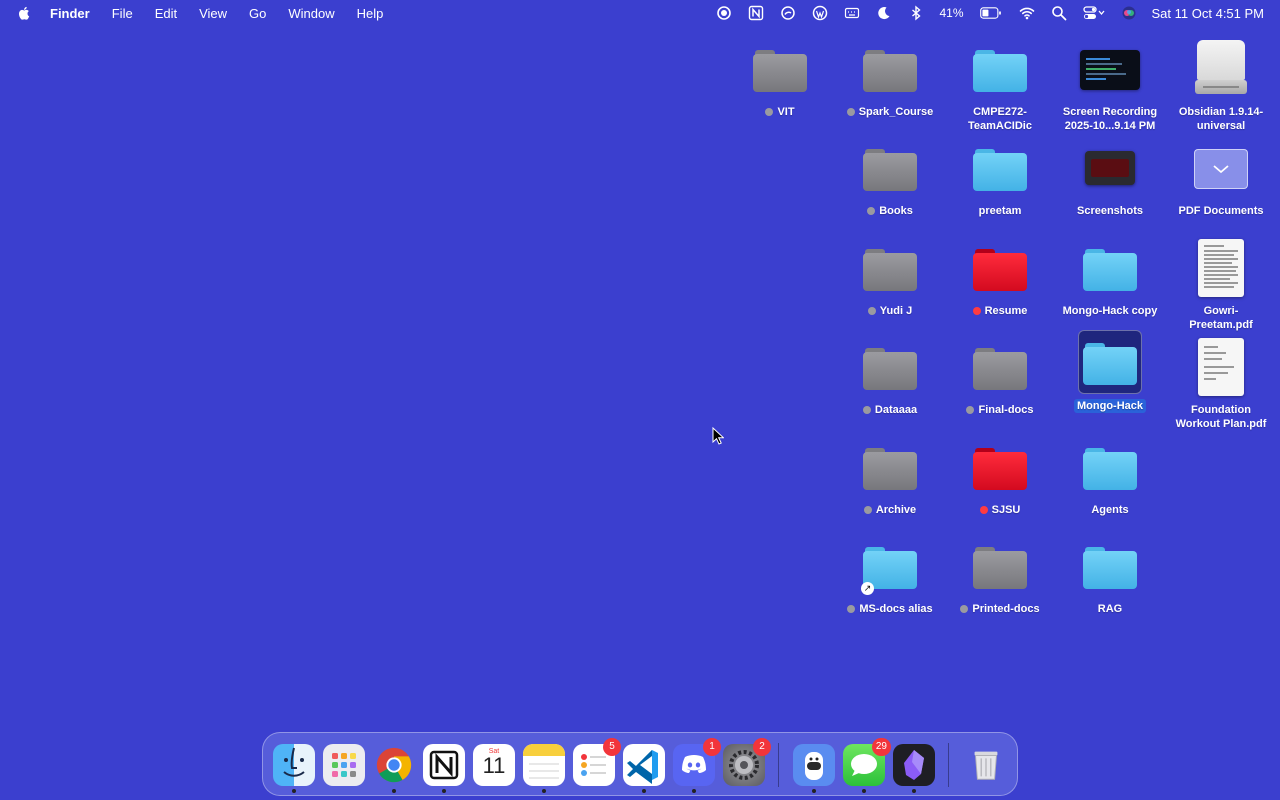 The height and width of the screenshot is (800, 1280). What do you see at coordinates (1208, 13) in the screenshot?
I see `menu-clock: Sat 11 Oct 4:51 PM` at bounding box center [1208, 13].